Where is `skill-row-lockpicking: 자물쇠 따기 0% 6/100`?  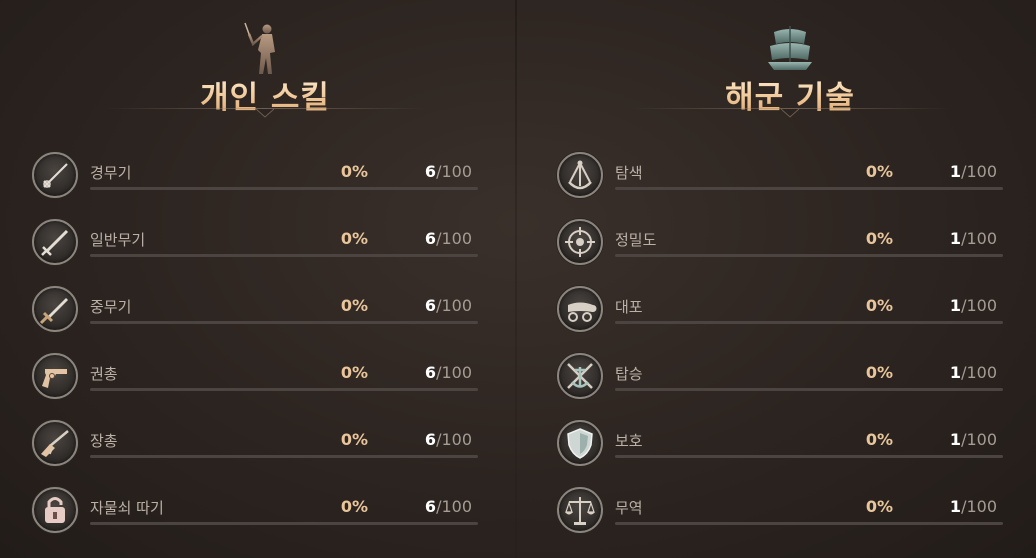 skill-row-lockpicking: 자물쇠 따기 0% 6/100 is located at coordinates (265, 518).